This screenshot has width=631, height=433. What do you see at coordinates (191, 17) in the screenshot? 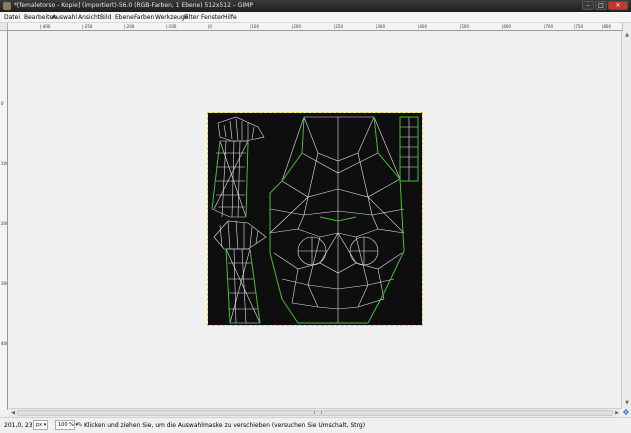
I see `menu-filter: Filter` at bounding box center [191, 17].